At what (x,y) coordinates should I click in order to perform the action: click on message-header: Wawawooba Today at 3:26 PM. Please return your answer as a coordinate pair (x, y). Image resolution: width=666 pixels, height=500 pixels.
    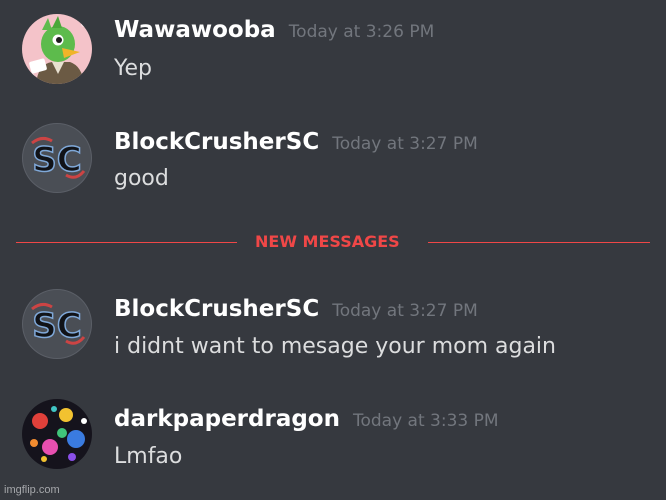
    Looking at the image, I should click on (274, 30).